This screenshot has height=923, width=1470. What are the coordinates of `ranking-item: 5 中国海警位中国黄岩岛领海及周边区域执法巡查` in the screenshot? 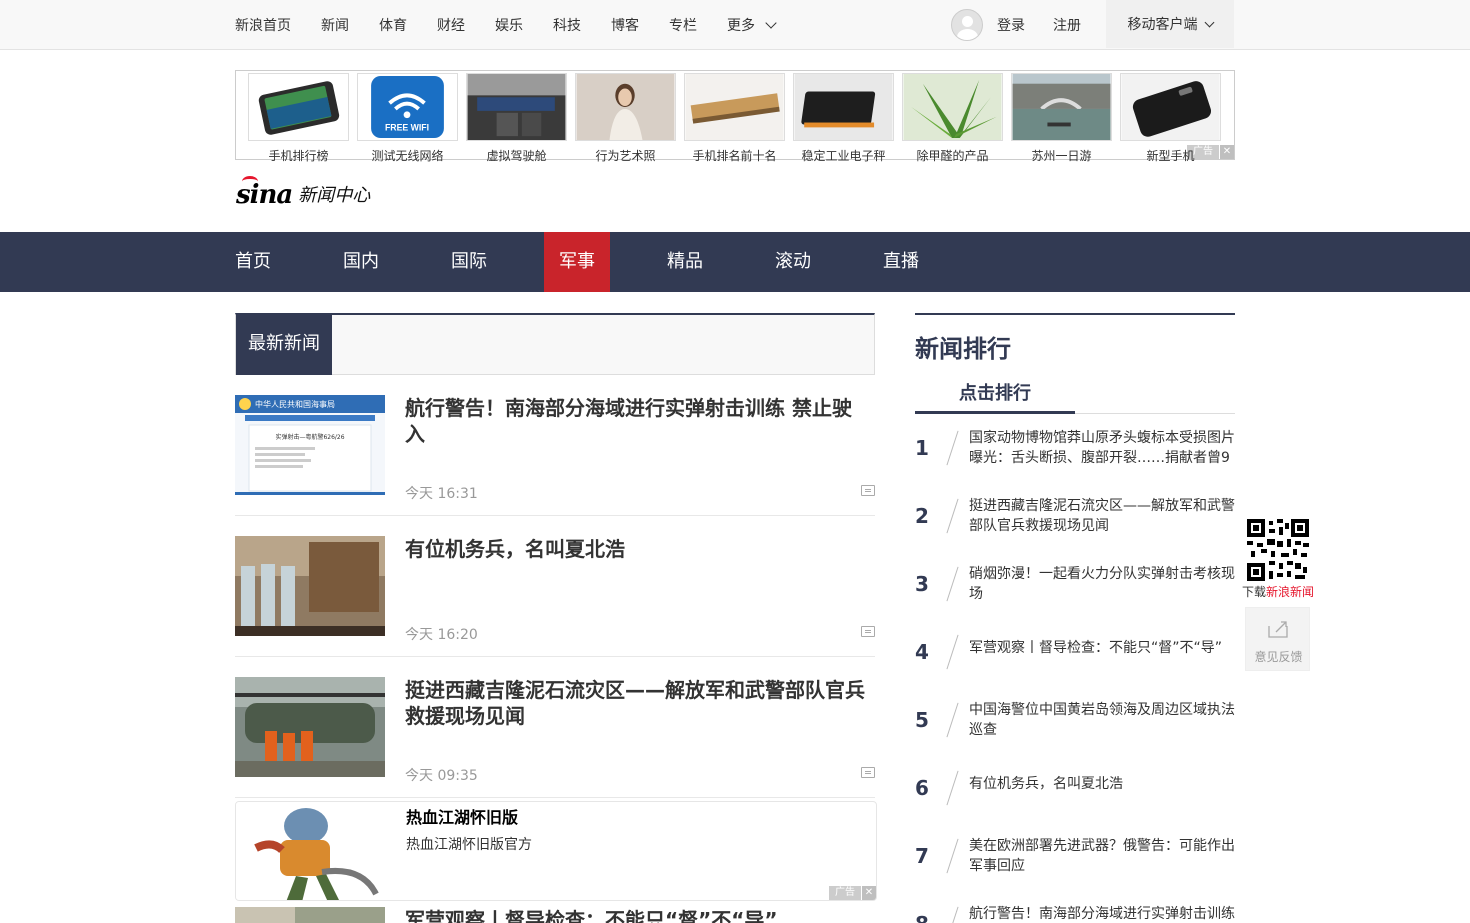 It's located at (1075, 732).